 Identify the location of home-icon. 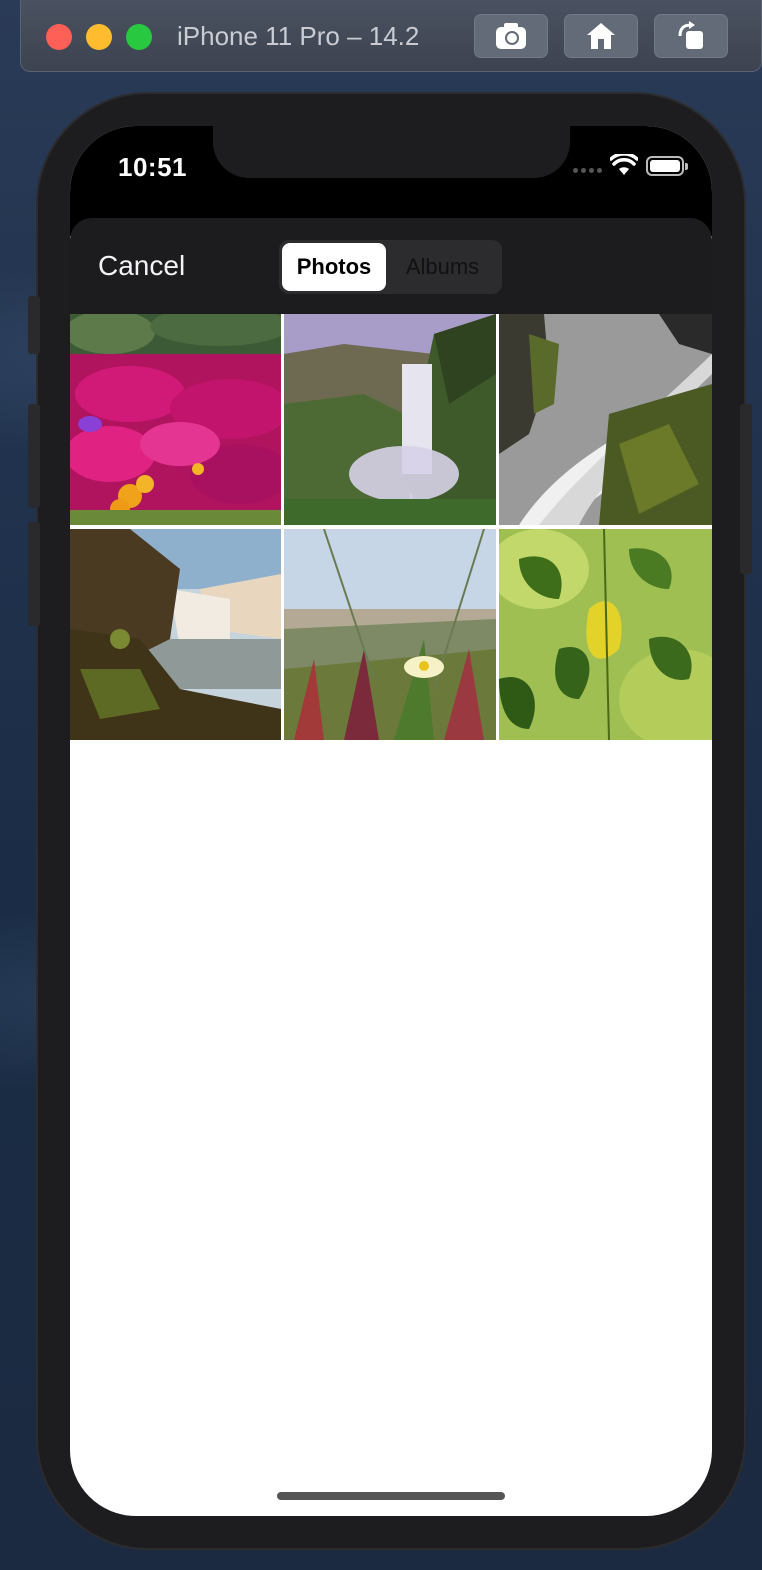
(601, 36).